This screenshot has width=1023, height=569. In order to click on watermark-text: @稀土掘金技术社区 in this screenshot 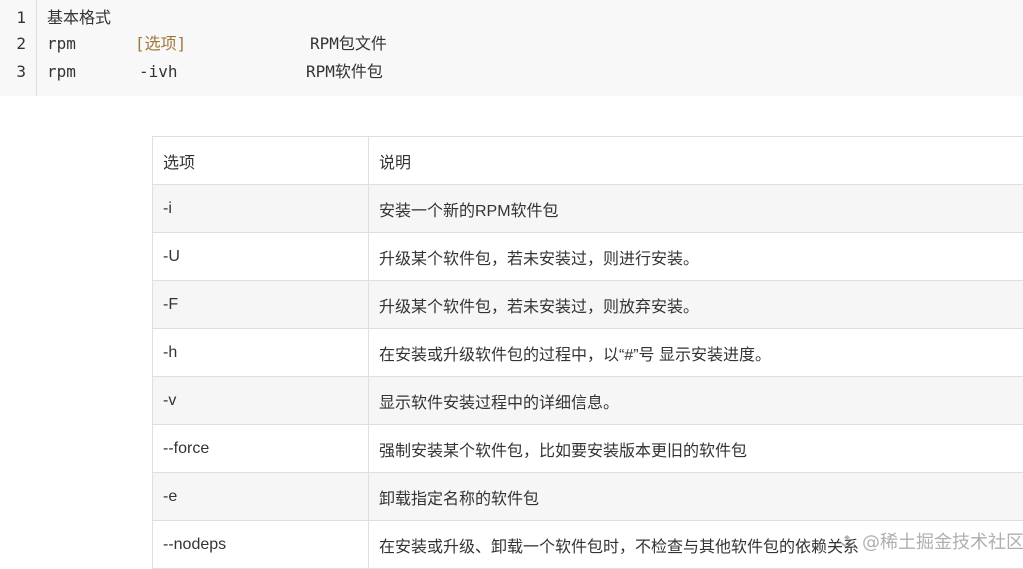, I will do `click(942, 542)`.